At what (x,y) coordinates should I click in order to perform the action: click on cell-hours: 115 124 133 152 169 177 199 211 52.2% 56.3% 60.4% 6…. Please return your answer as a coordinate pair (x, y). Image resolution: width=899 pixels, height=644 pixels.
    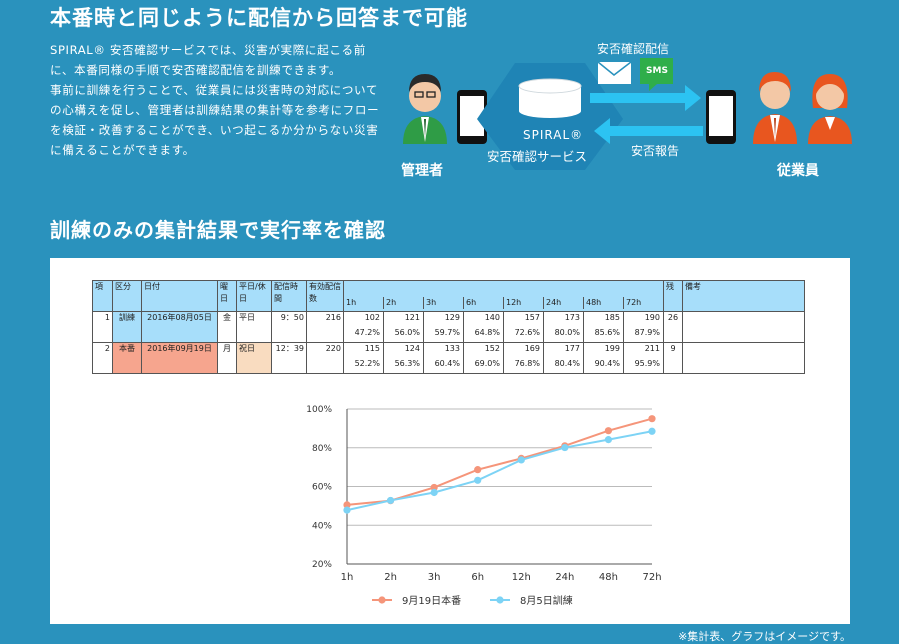
    Looking at the image, I should click on (503, 358).